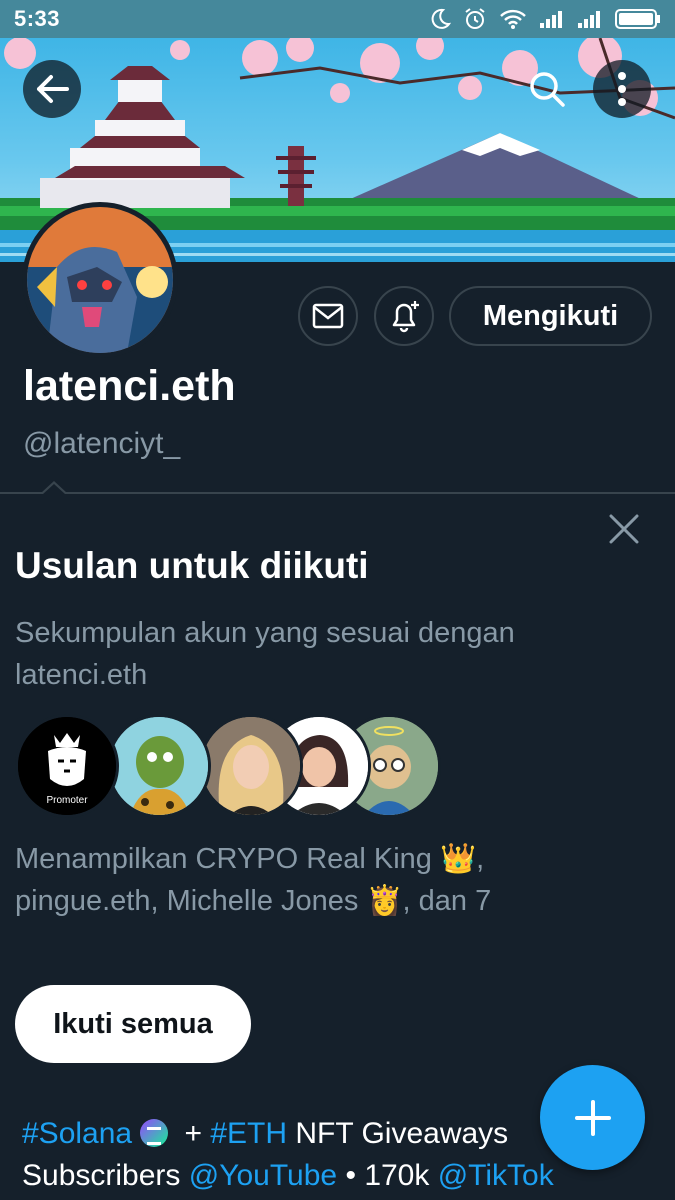 The image size is (675, 1200). What do you see at coordinates (101, 1175) in the screenshot?
I see `bio-text-2: Subscribers` at bounding box center [101, 1175].